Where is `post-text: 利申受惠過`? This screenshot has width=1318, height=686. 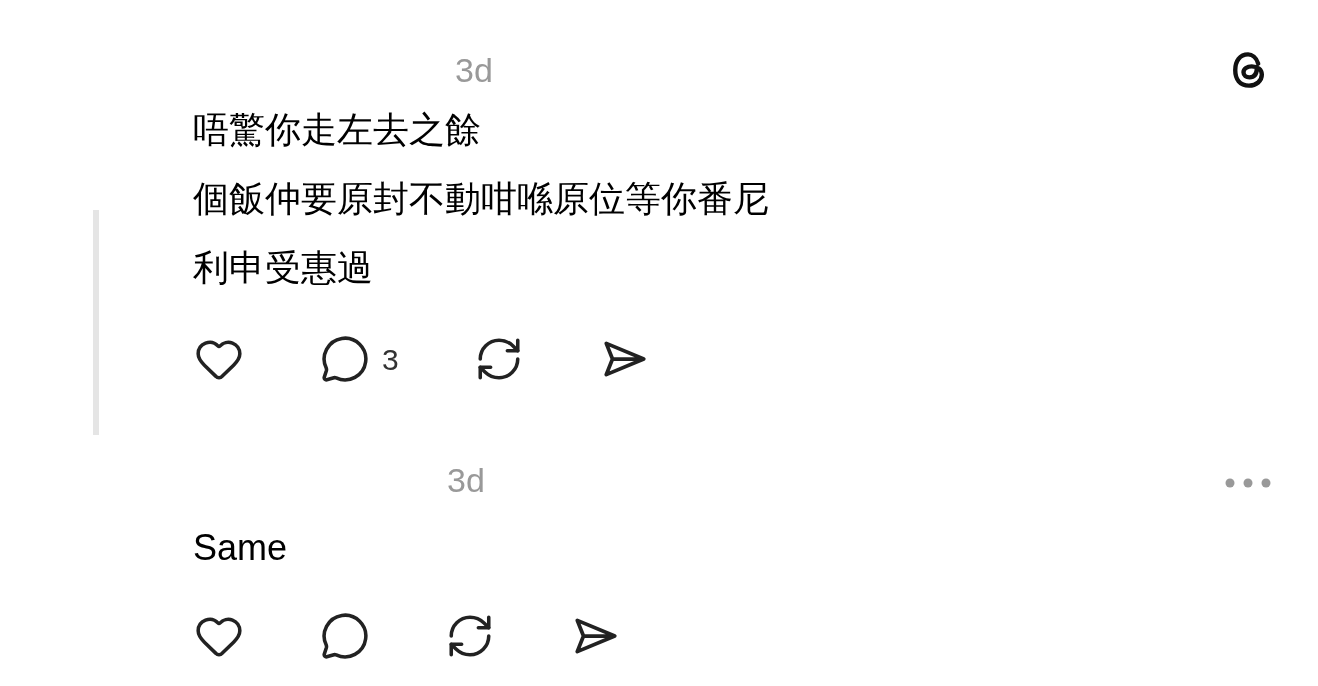
post-text: 利申受惠過 is located at coordinates (283, 268).